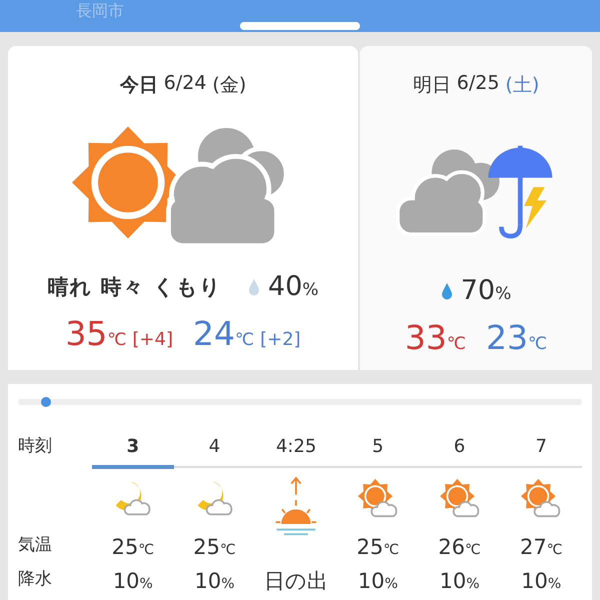 This screenshot has height=600, width=600. I want to click on low-difference: [+2], so click(280, 339).